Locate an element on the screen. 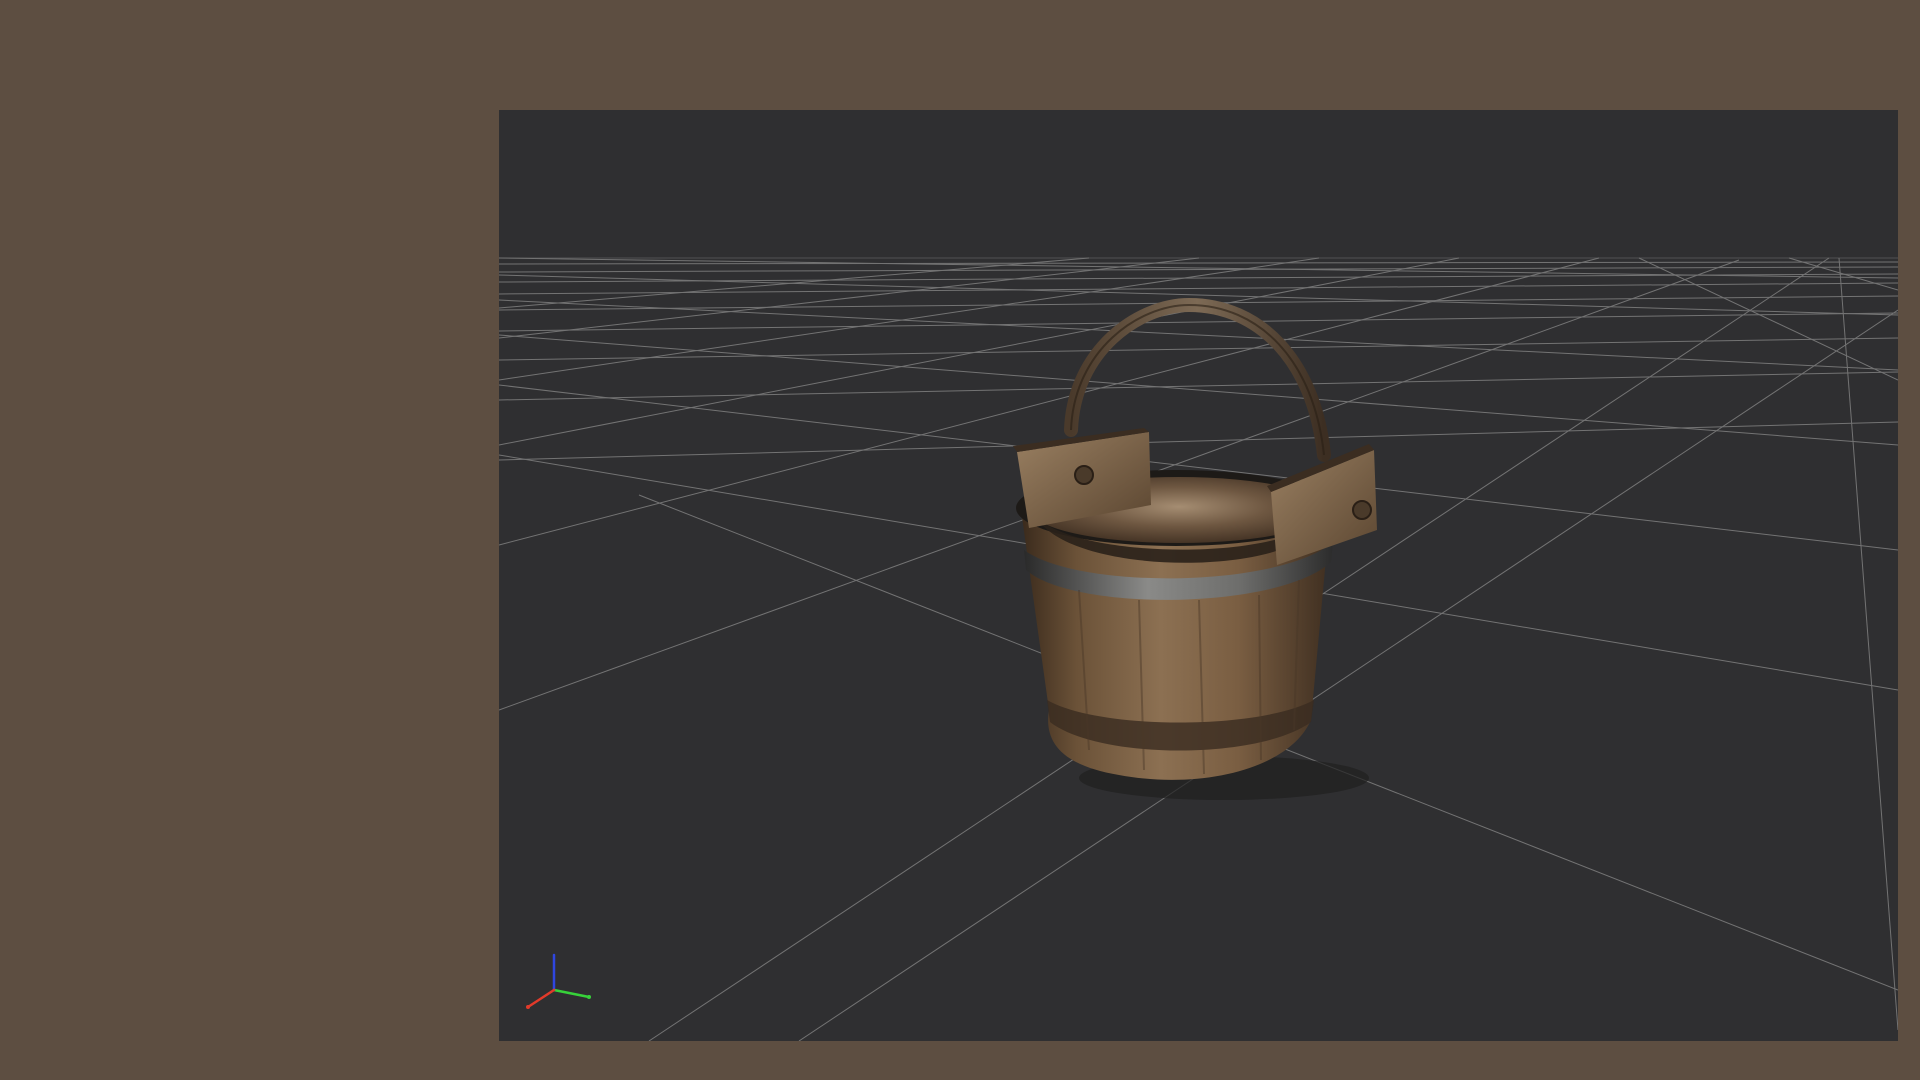 Image resolution: width=1920 pixels, height=1080 pixels. axis-gizmo is located at coordinates (558, 981).